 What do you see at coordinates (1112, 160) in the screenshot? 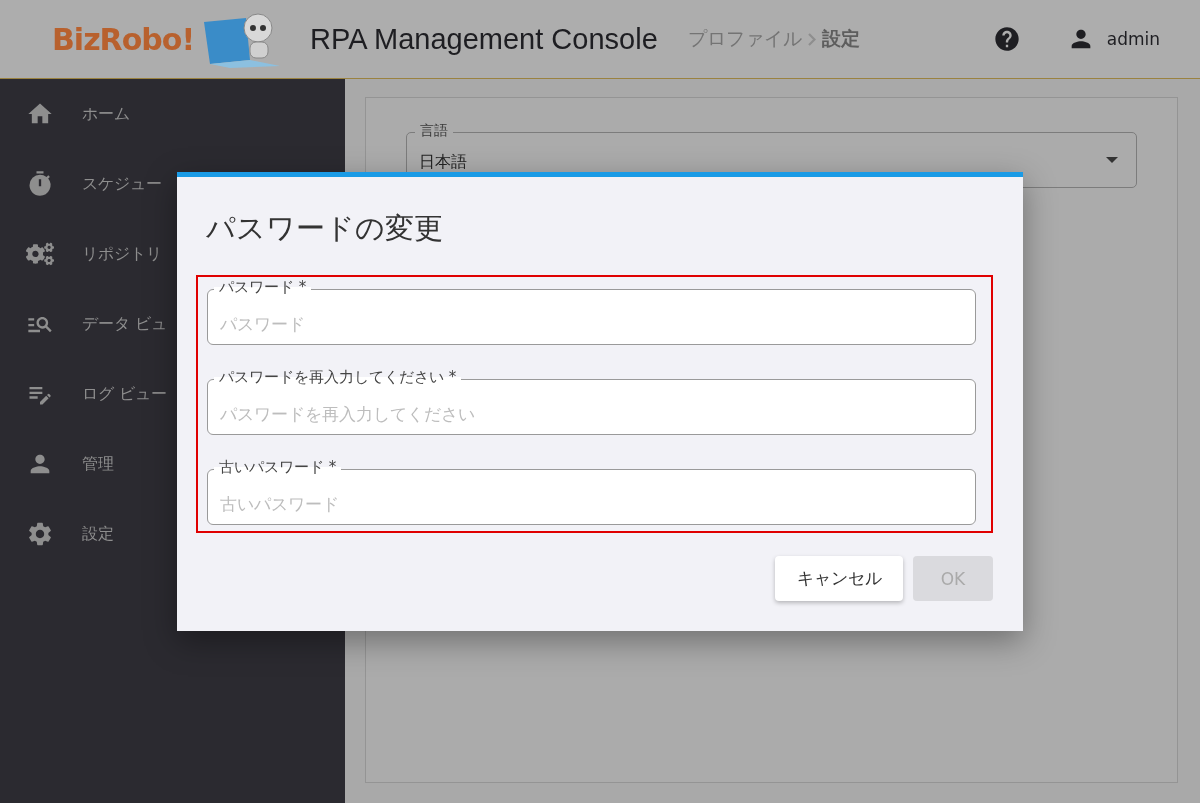
I see `dropdown-icon` at bounding box center [1112, 160].